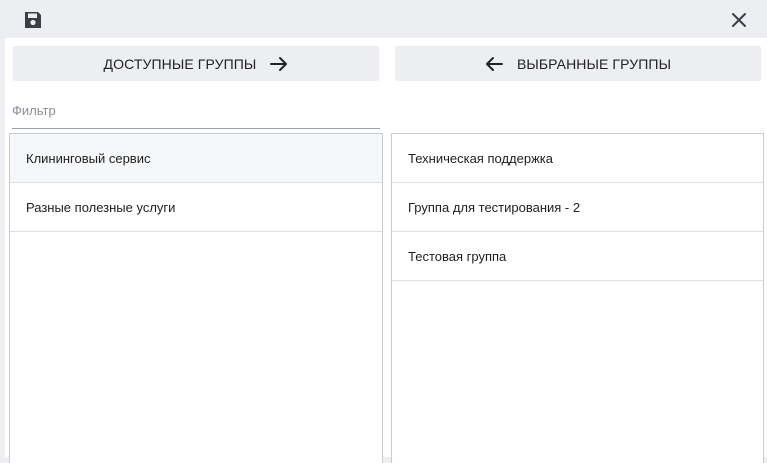 The width and height of the screenshot is (767, 463). What do you see at coordinates (196, 158) in the screenshot?
I see `list-item: Клининговый сервис` at bounding box center [196, 158].